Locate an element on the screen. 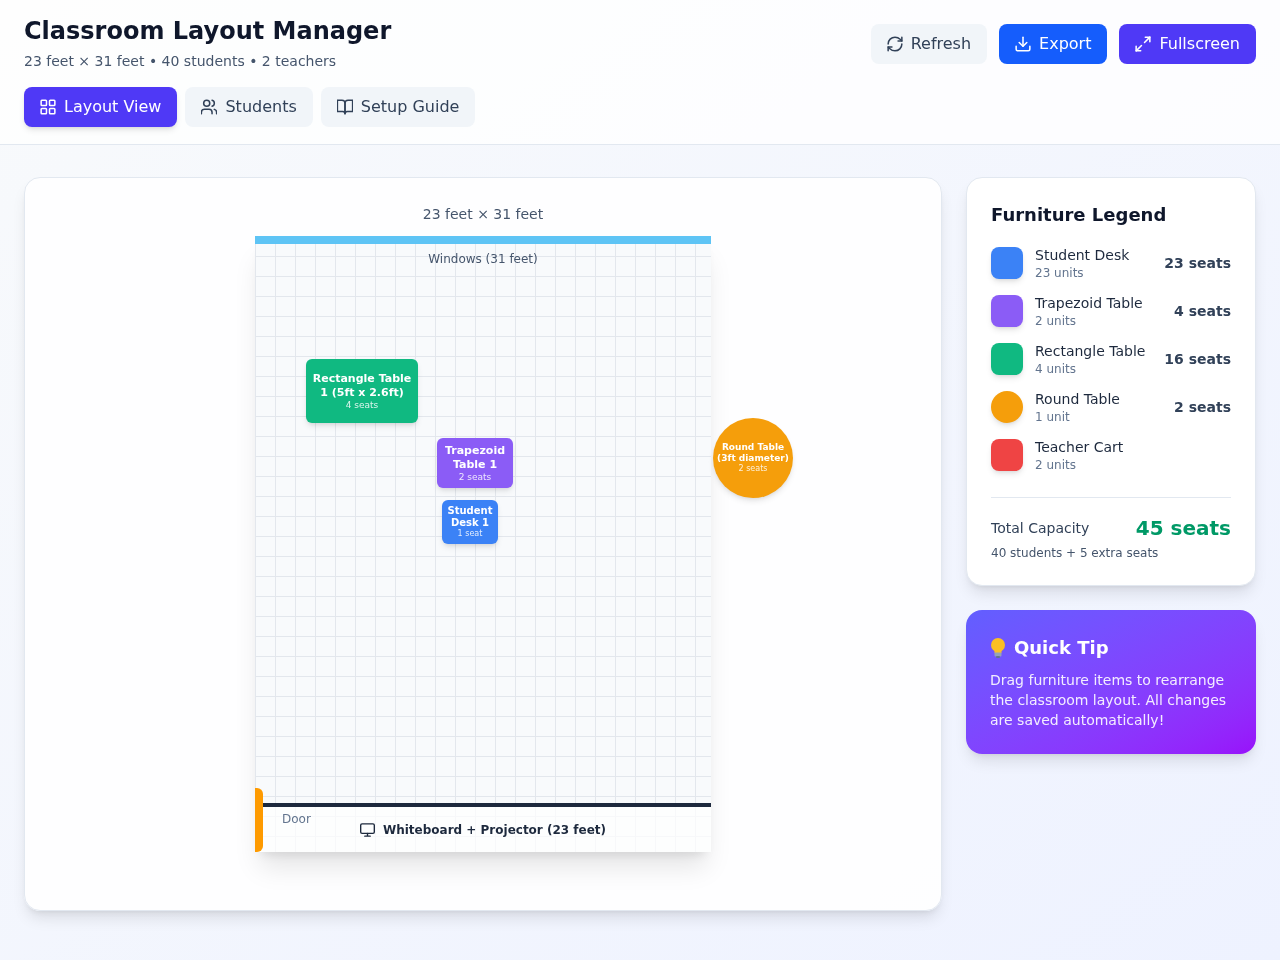 The image size is (1280, 960). furniture-label: Round Table (3ft diameter) is located at coordinates (753, 453).